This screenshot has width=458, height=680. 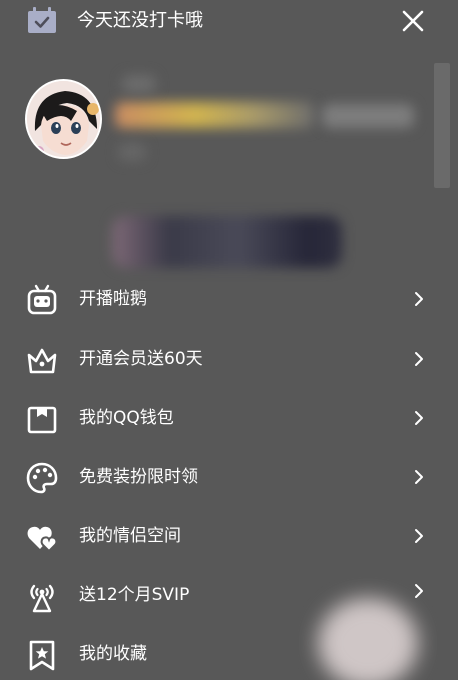 I want to click on menu-item-label: 免费装扮限时领, so click(x=138, y=477).